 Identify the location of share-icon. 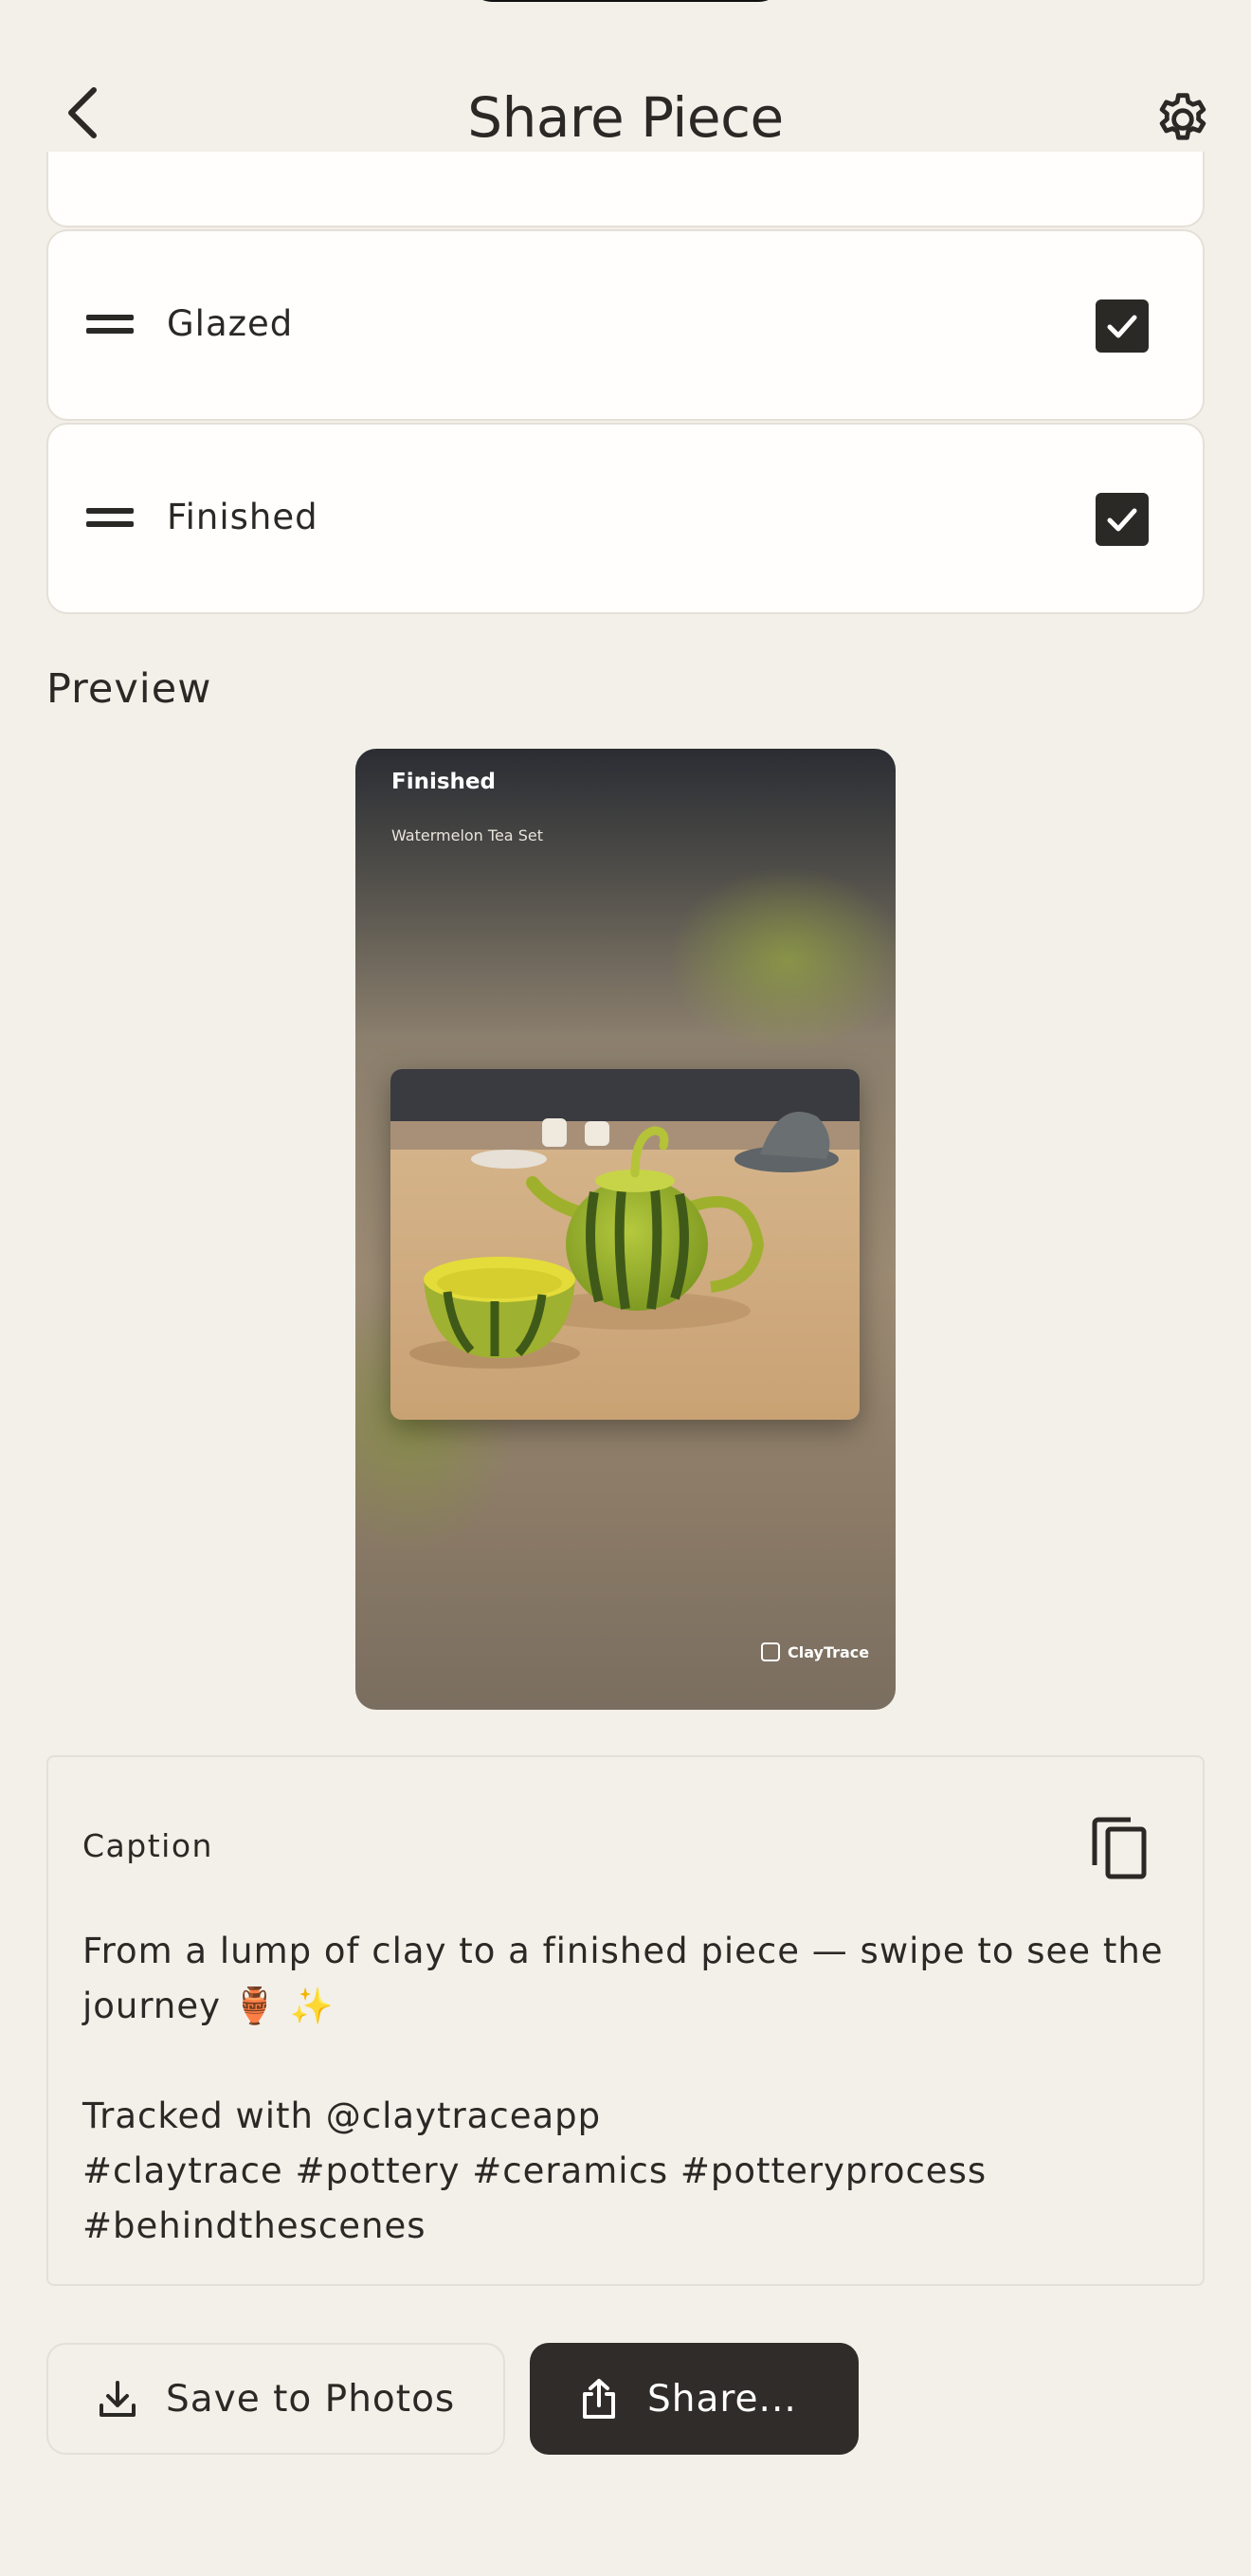
(599, 2399).